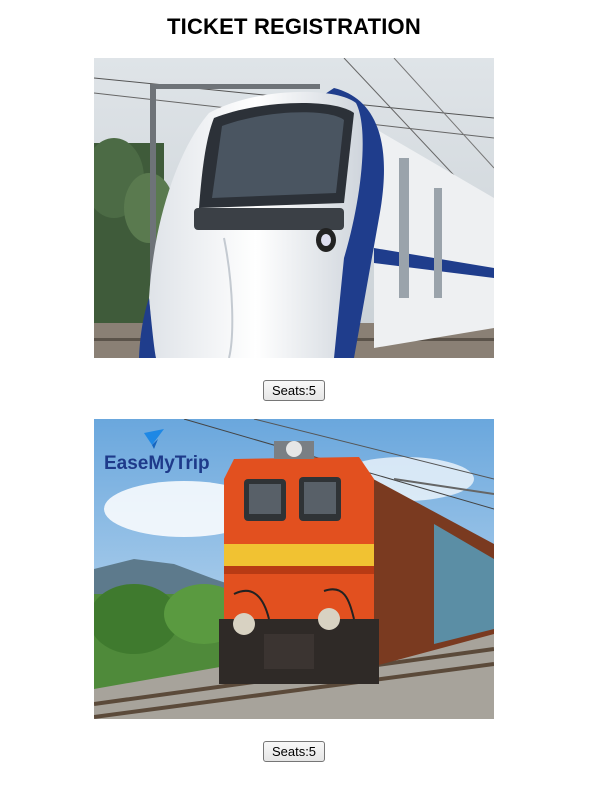  I want to click on page-title: TICKET REGISTRATION, so click(294, 26).